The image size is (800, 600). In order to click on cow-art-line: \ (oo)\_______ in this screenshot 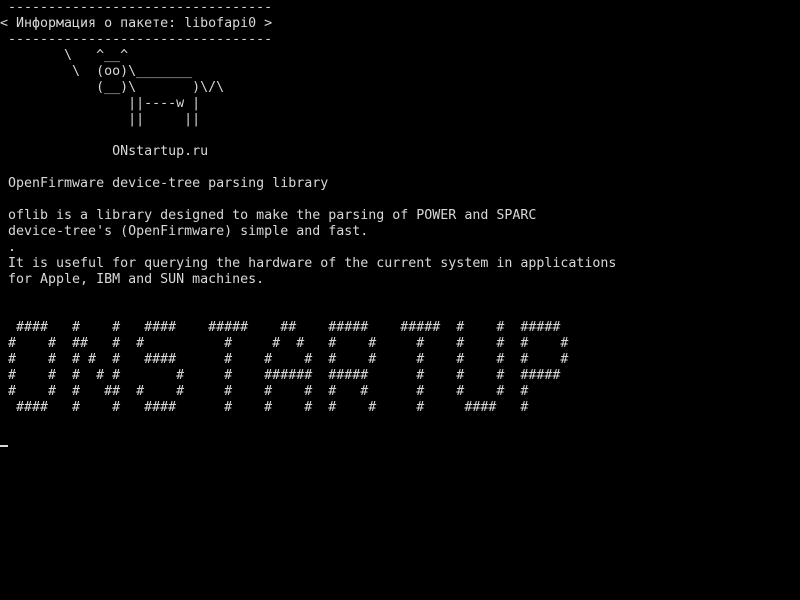, I will do `click(96, 71)`.